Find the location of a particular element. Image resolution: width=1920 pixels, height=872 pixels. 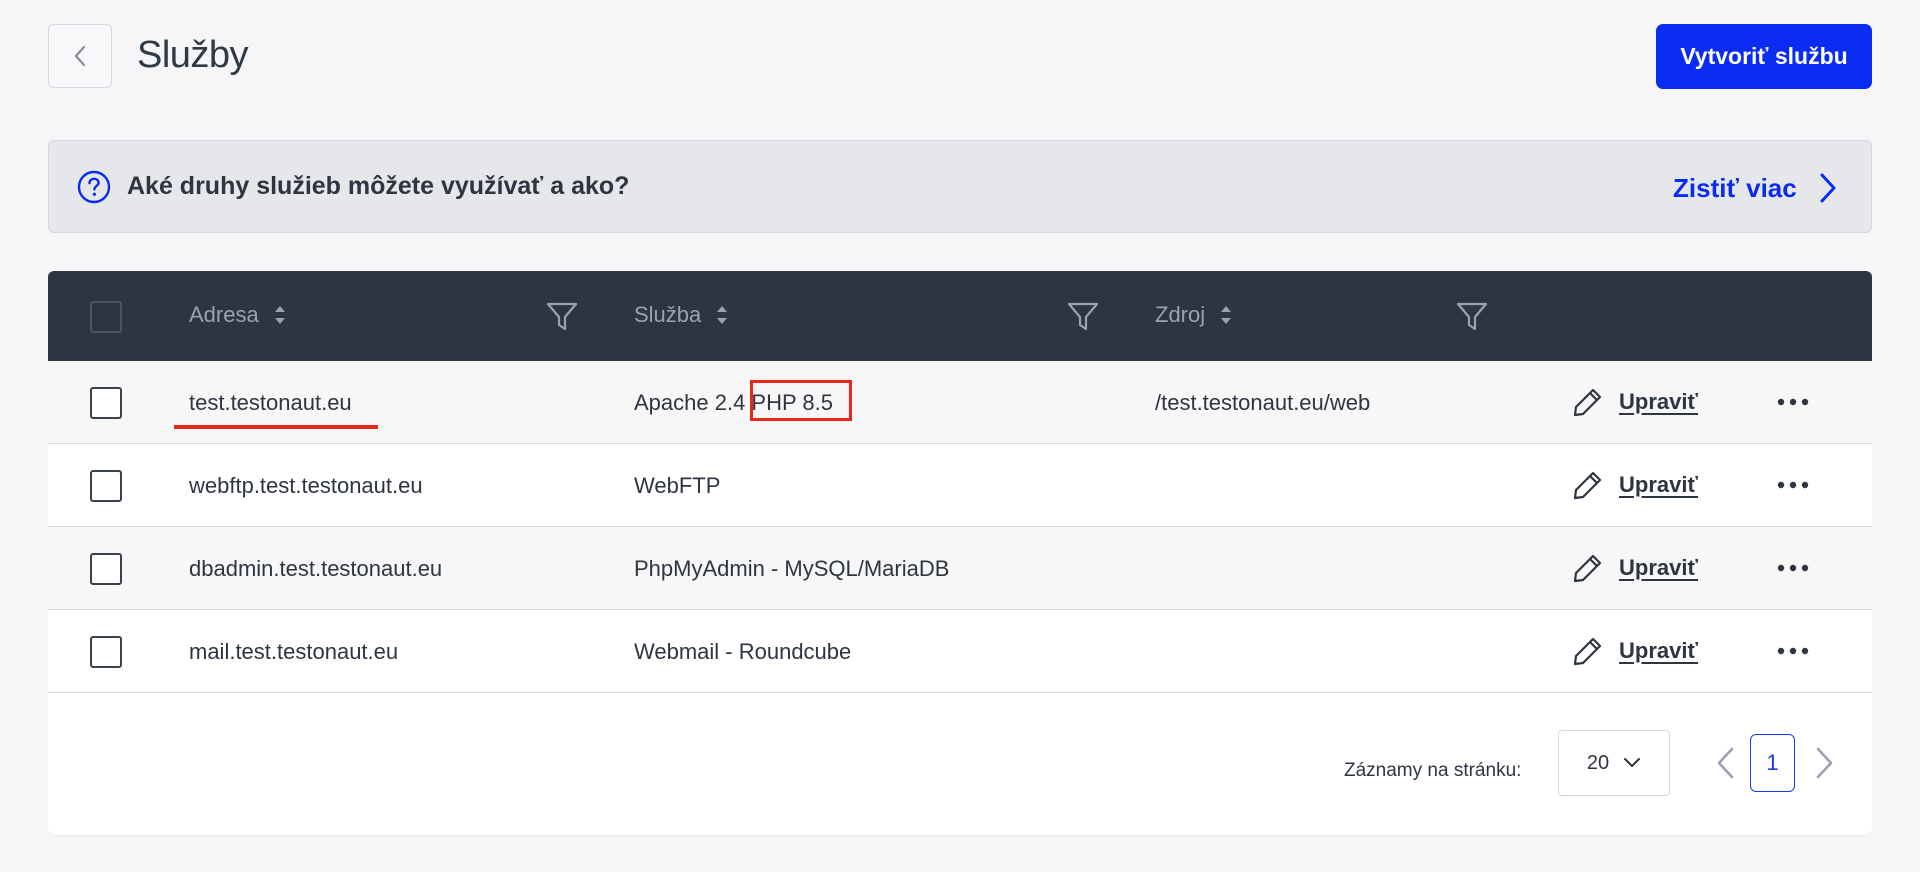

row-source: /test.testonaut.eu/web is located at coordinates (1263, 402).